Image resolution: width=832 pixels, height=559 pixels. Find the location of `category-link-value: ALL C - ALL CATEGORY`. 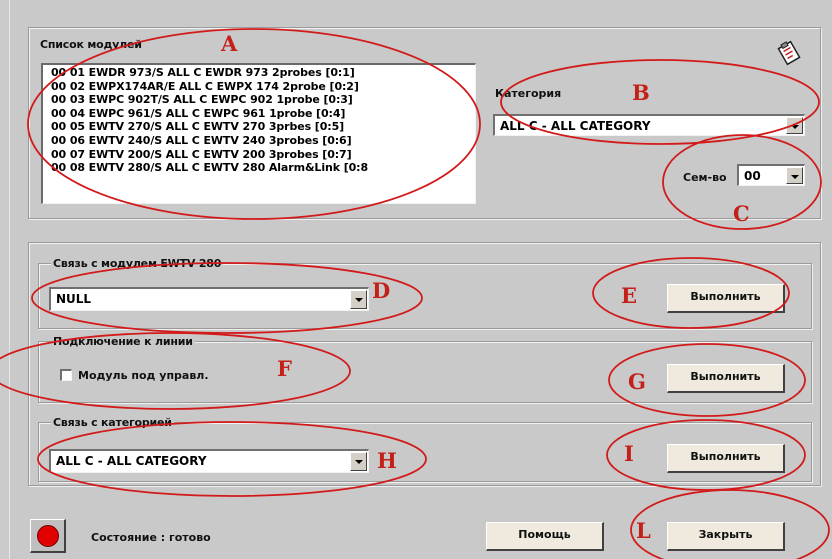

category-link-value: ALL C - ALL CATEGORY is located at coordinates (131, 461).